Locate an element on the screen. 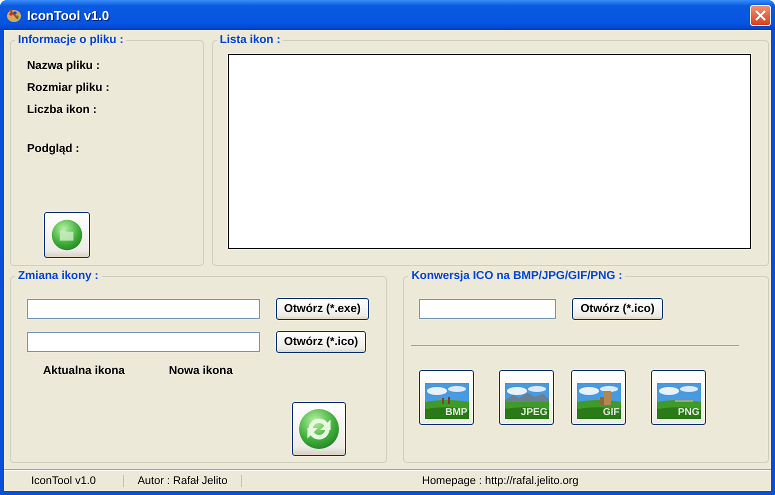 This screenshot has height=495, width=775. field-label: Nazwa pliku : is located at coordinates (64, 66).